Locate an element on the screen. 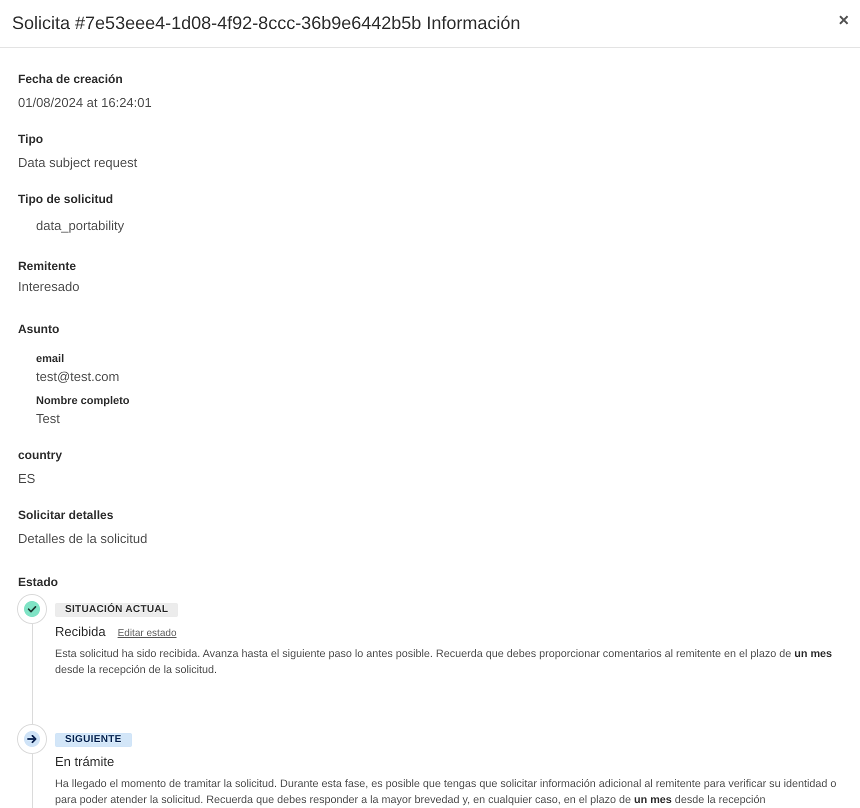 The width and height of the screenshot is (860, 808). field-value: 01/08/2024 at 16:24:01 is located at coordinates (85, 103).